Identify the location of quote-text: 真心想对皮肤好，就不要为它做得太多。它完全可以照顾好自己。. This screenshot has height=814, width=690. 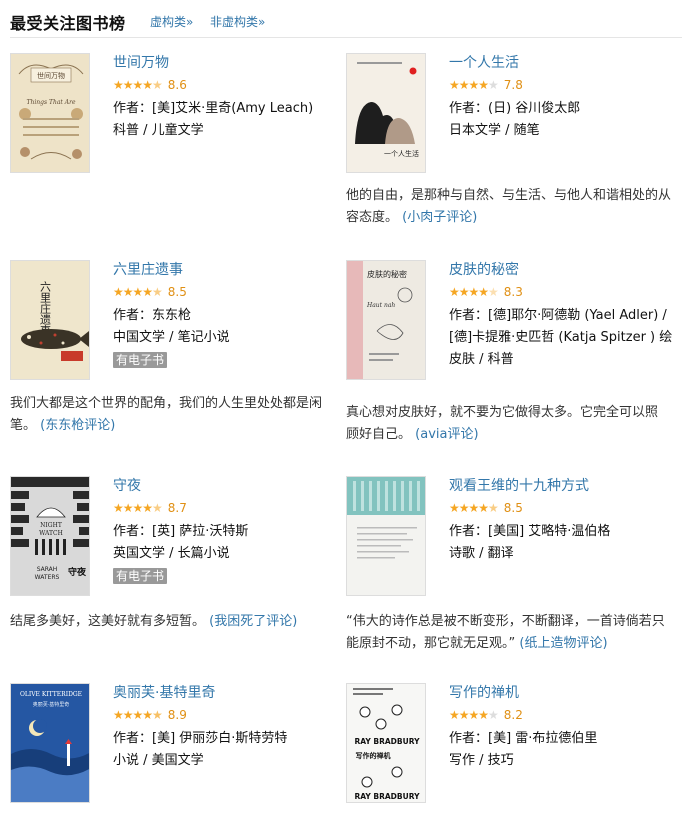
(502, 423).